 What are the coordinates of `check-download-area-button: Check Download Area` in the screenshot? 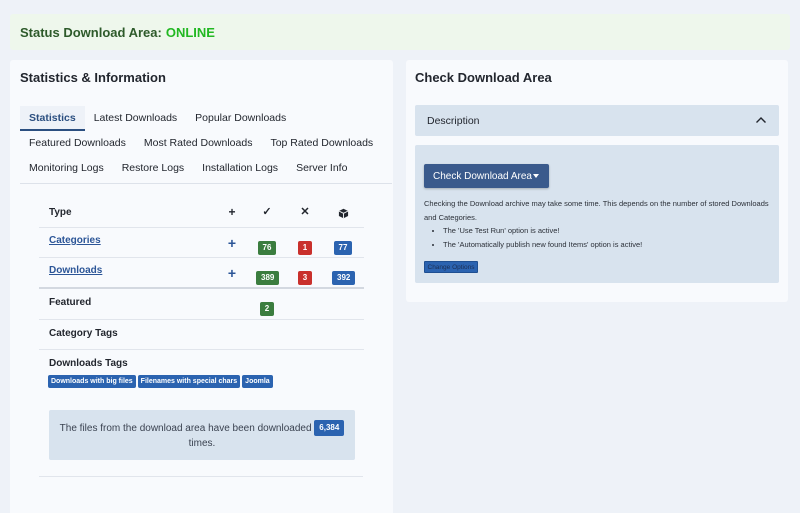 It's located at (486, 176).